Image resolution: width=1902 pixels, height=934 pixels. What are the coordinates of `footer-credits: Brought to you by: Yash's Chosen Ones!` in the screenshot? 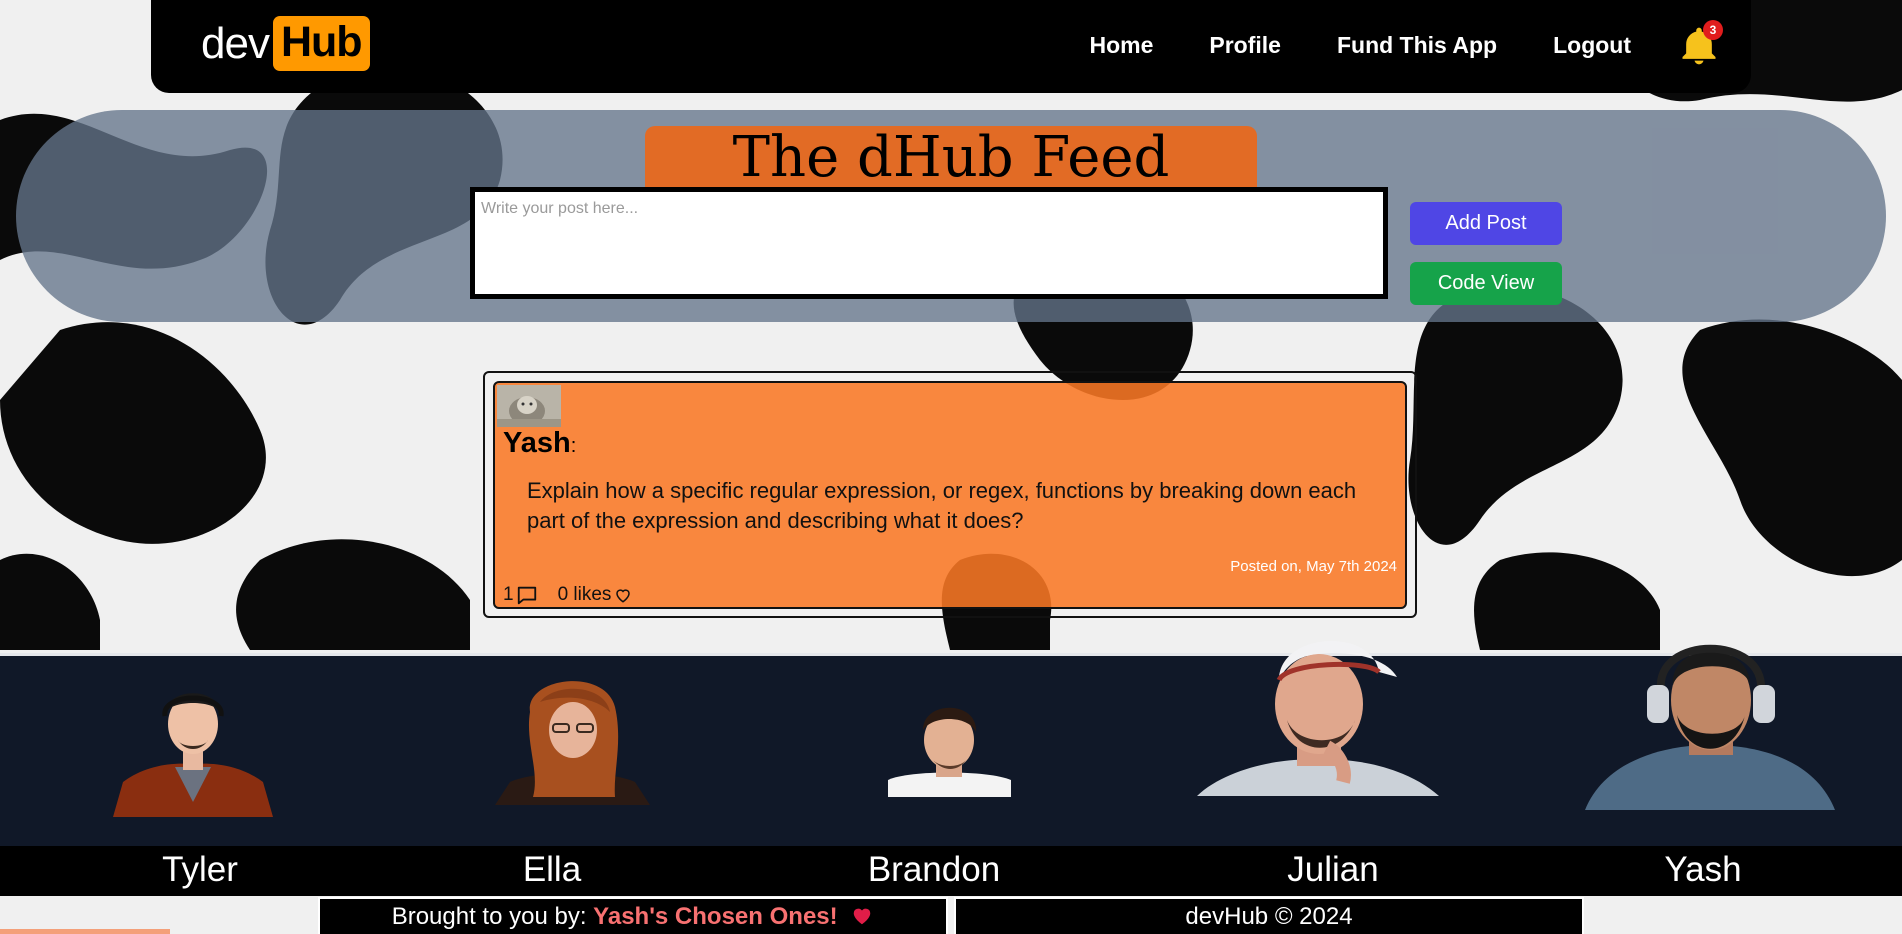 It's located at (633, 915).